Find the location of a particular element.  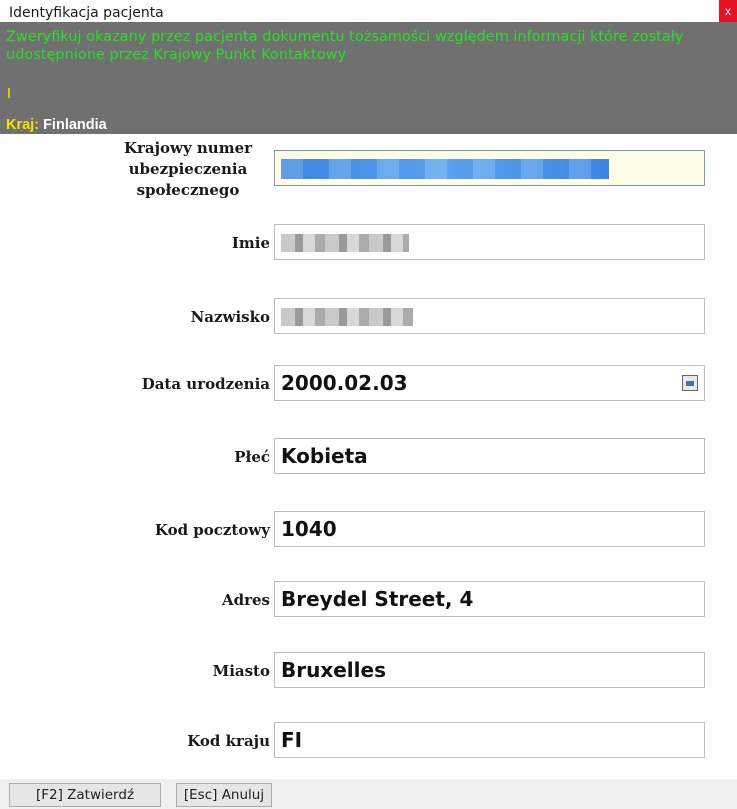

country-label: Kraj: is located at coordinates (23, 125).